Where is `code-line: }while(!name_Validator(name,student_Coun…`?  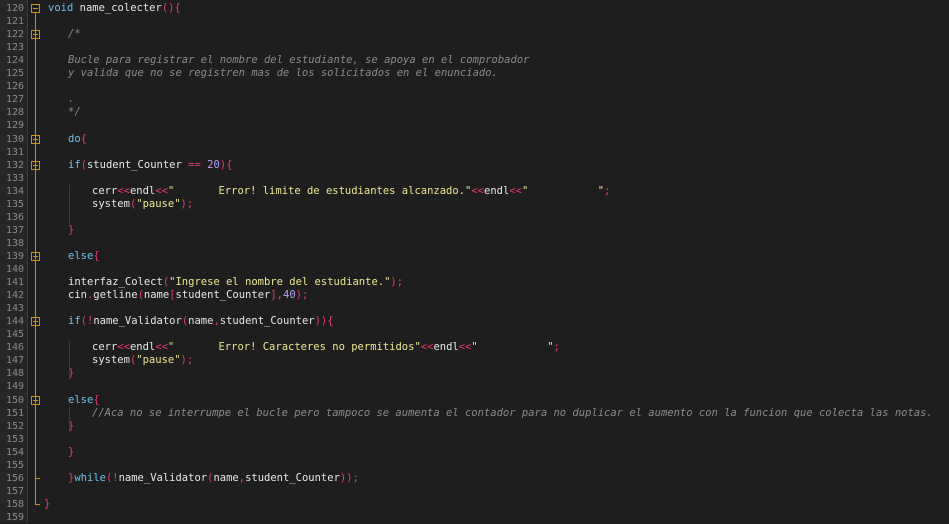 code-line: }while(!name_Validator(name,student_Coun… is located at coordinates (213, 478).